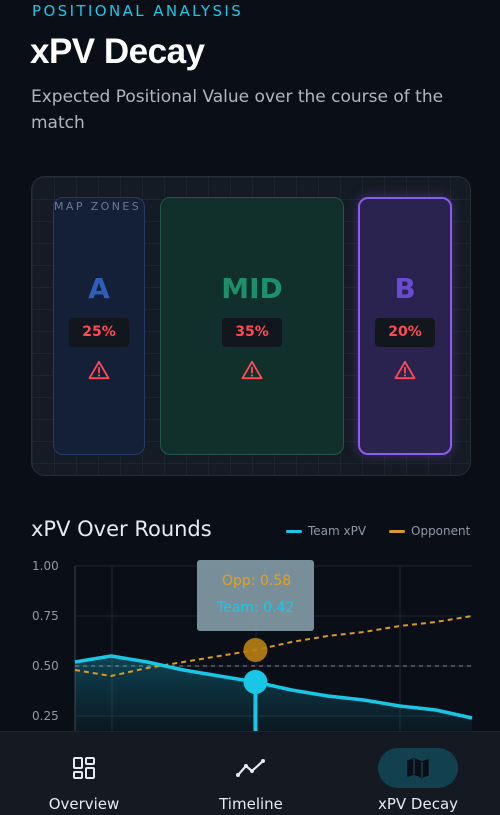  I want to click on nav-item-overview: Overview, so click(84, 773).